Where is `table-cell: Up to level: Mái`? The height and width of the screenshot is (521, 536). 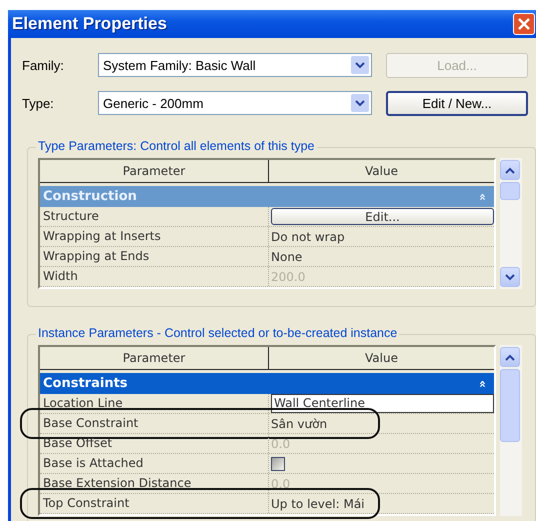 table-cell: Up to level: Mái is located at coordinates (318, 503).